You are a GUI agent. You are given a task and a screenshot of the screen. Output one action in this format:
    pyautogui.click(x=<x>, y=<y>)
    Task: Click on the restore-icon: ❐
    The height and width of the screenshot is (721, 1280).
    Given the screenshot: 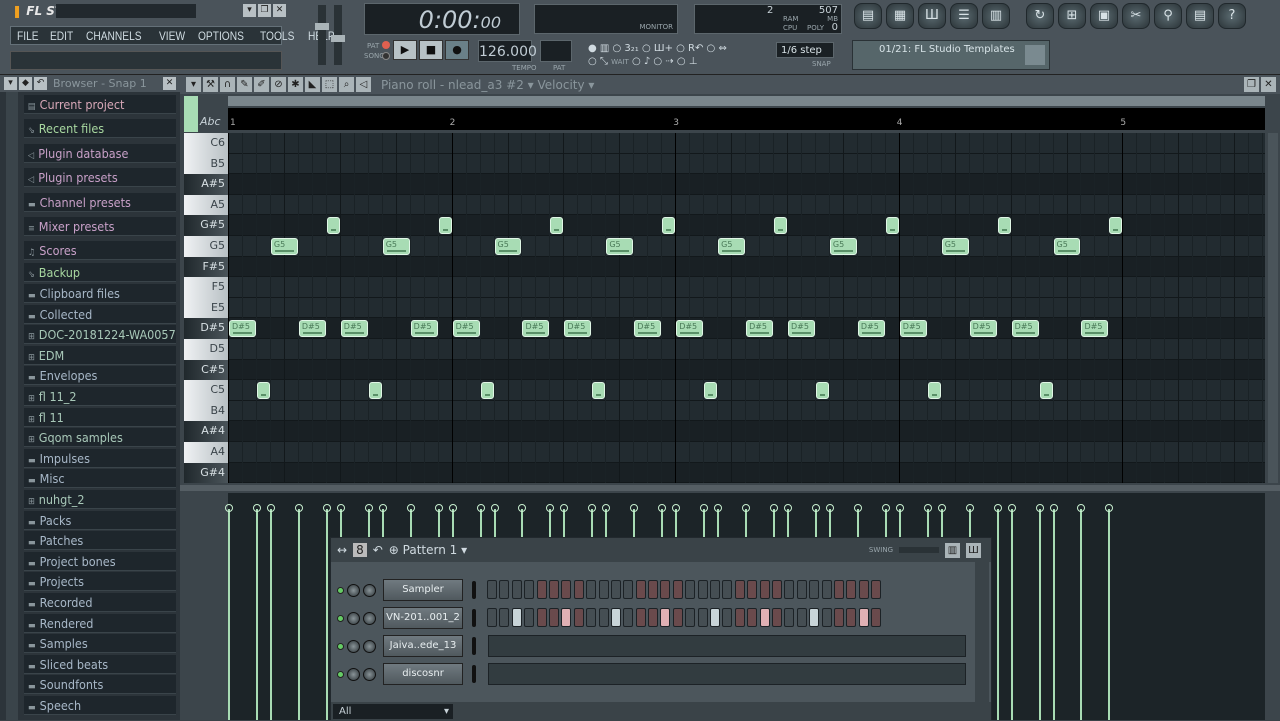 What is the action you would take?
    pyautogui.click(x=264, y=10)
    